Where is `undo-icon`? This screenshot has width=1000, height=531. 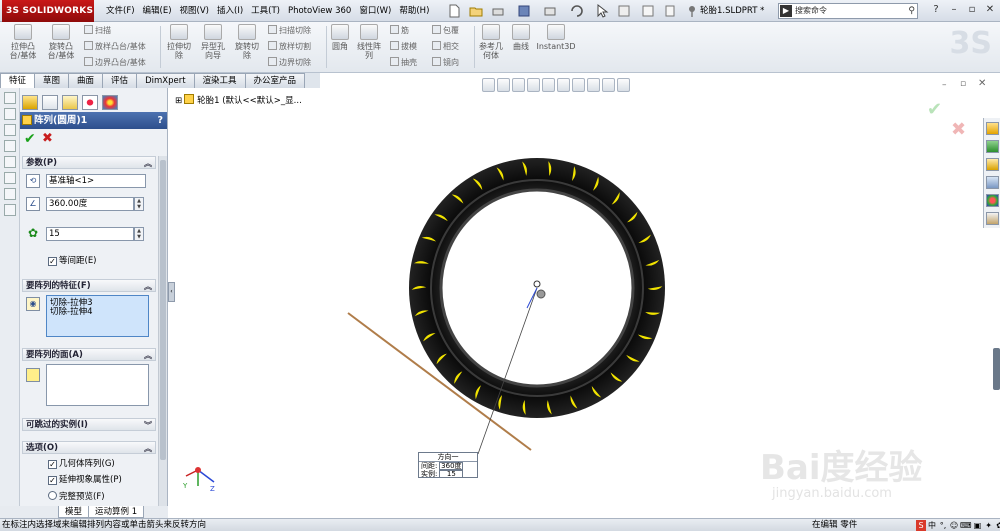
undo-icon is located at coordinates (576, 11).